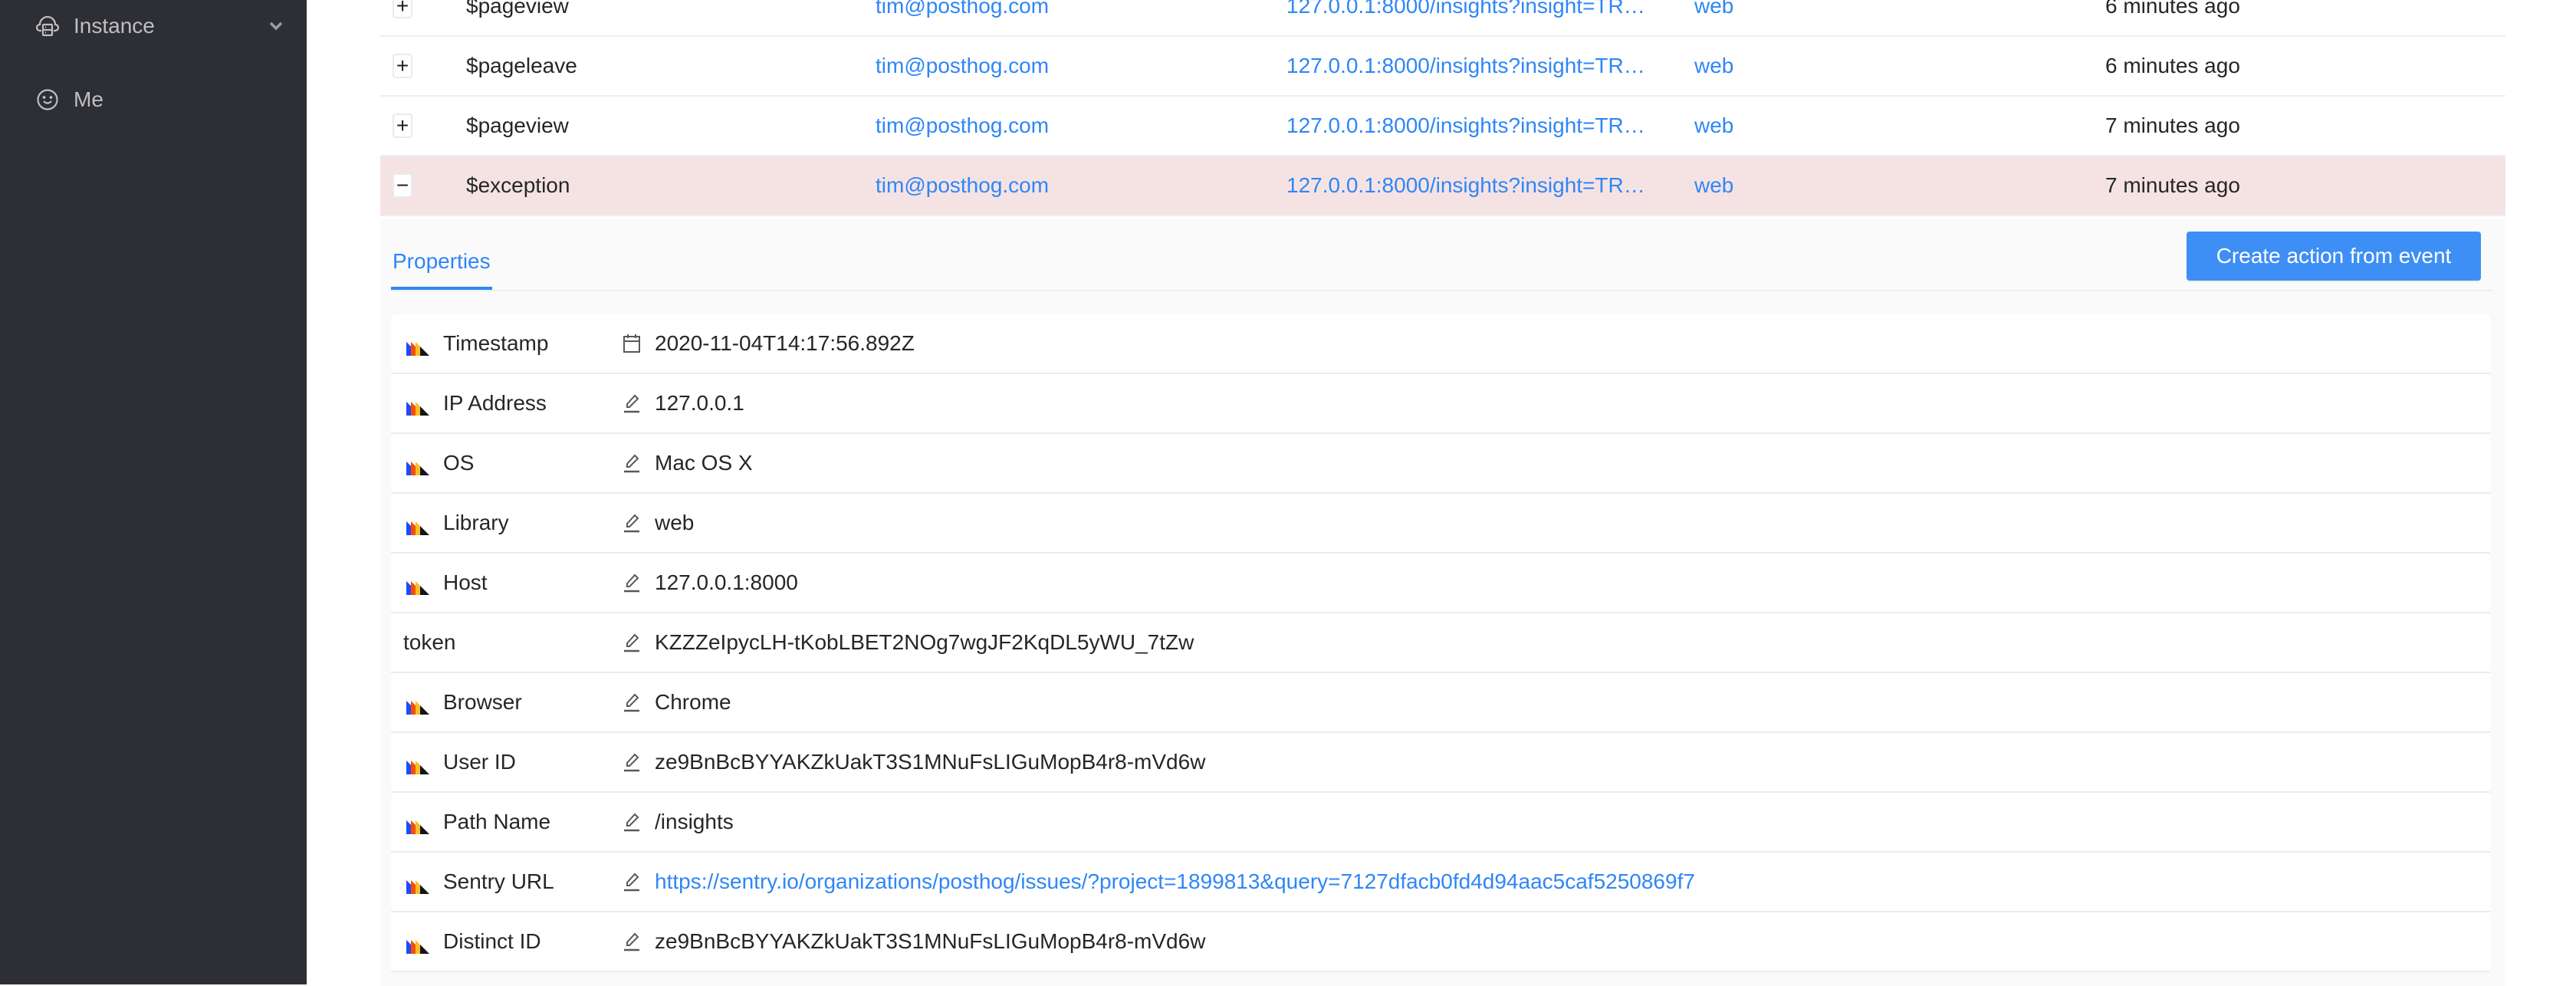 The width and height of the screenshot is (2576, 986). I want to click on sidebar-item-me: Me, so click(161, 100).